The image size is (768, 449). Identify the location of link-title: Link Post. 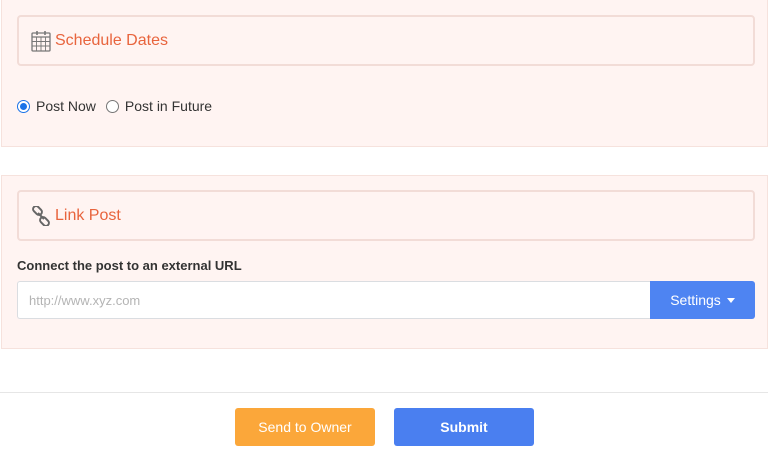
(88, 215).